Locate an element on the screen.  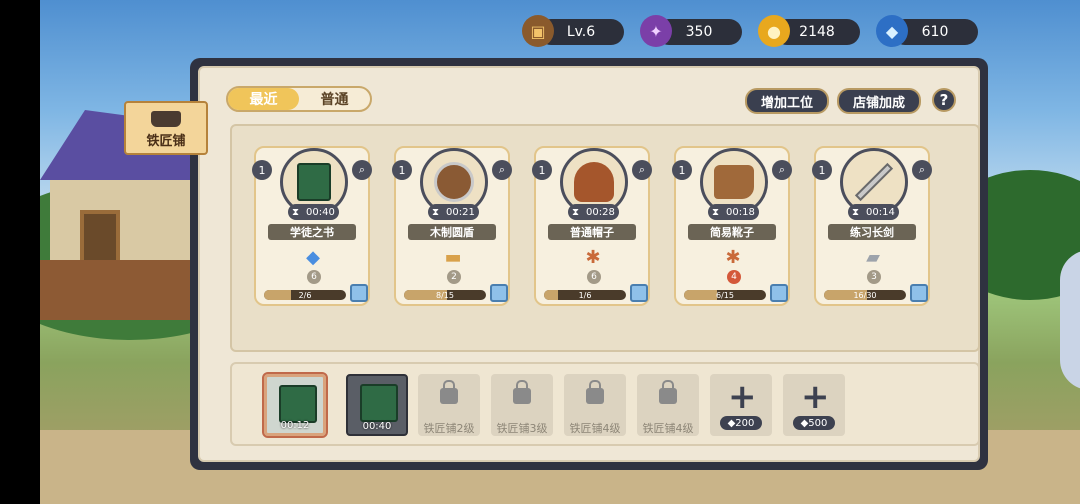
queue-slot-active: 00:12 is located at coordinates (295, 405).